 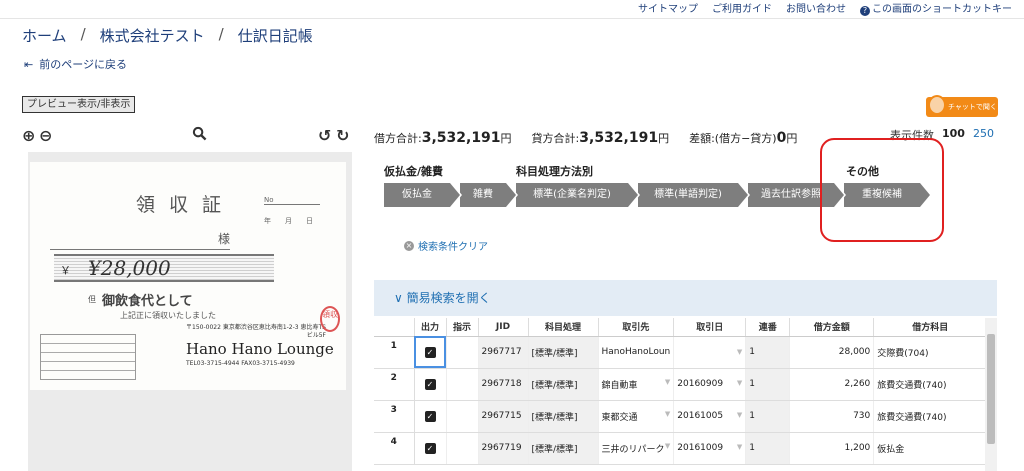 What do you see at coordinates (700, 384) in the screenshot?
I see `date-value: 20160909` at bounding box center [700, 384].